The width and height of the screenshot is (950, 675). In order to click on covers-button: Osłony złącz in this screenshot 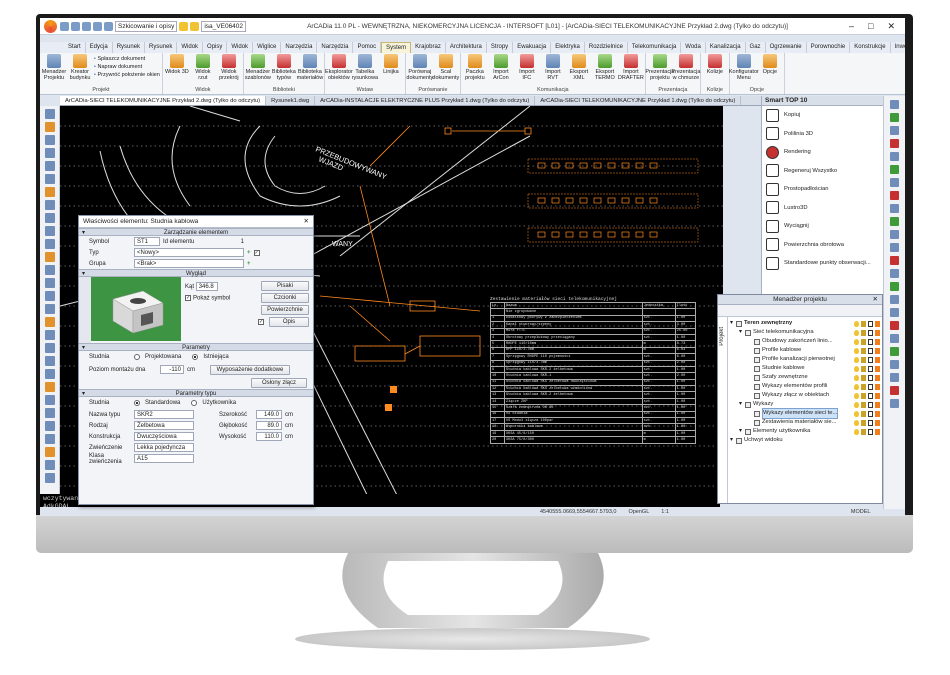, I will do `click(279, 382)`.